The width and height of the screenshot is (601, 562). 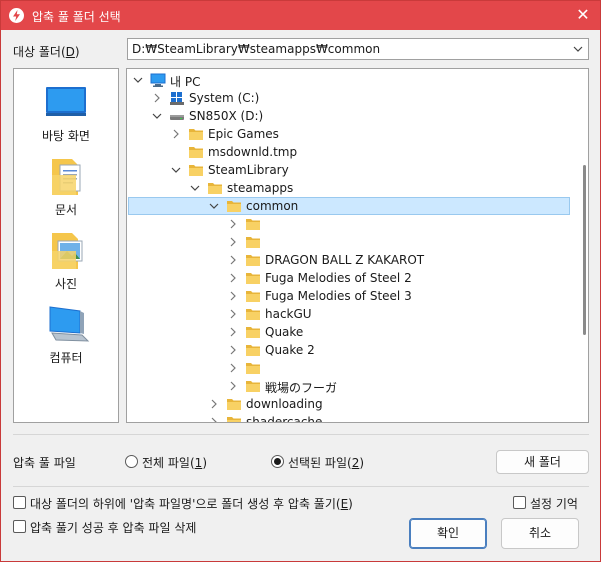 What do you see at coordinates (248, 170) in the screenshot?
I see `tree-row-label: SteamLibrary` at bounding box center [248, 170].